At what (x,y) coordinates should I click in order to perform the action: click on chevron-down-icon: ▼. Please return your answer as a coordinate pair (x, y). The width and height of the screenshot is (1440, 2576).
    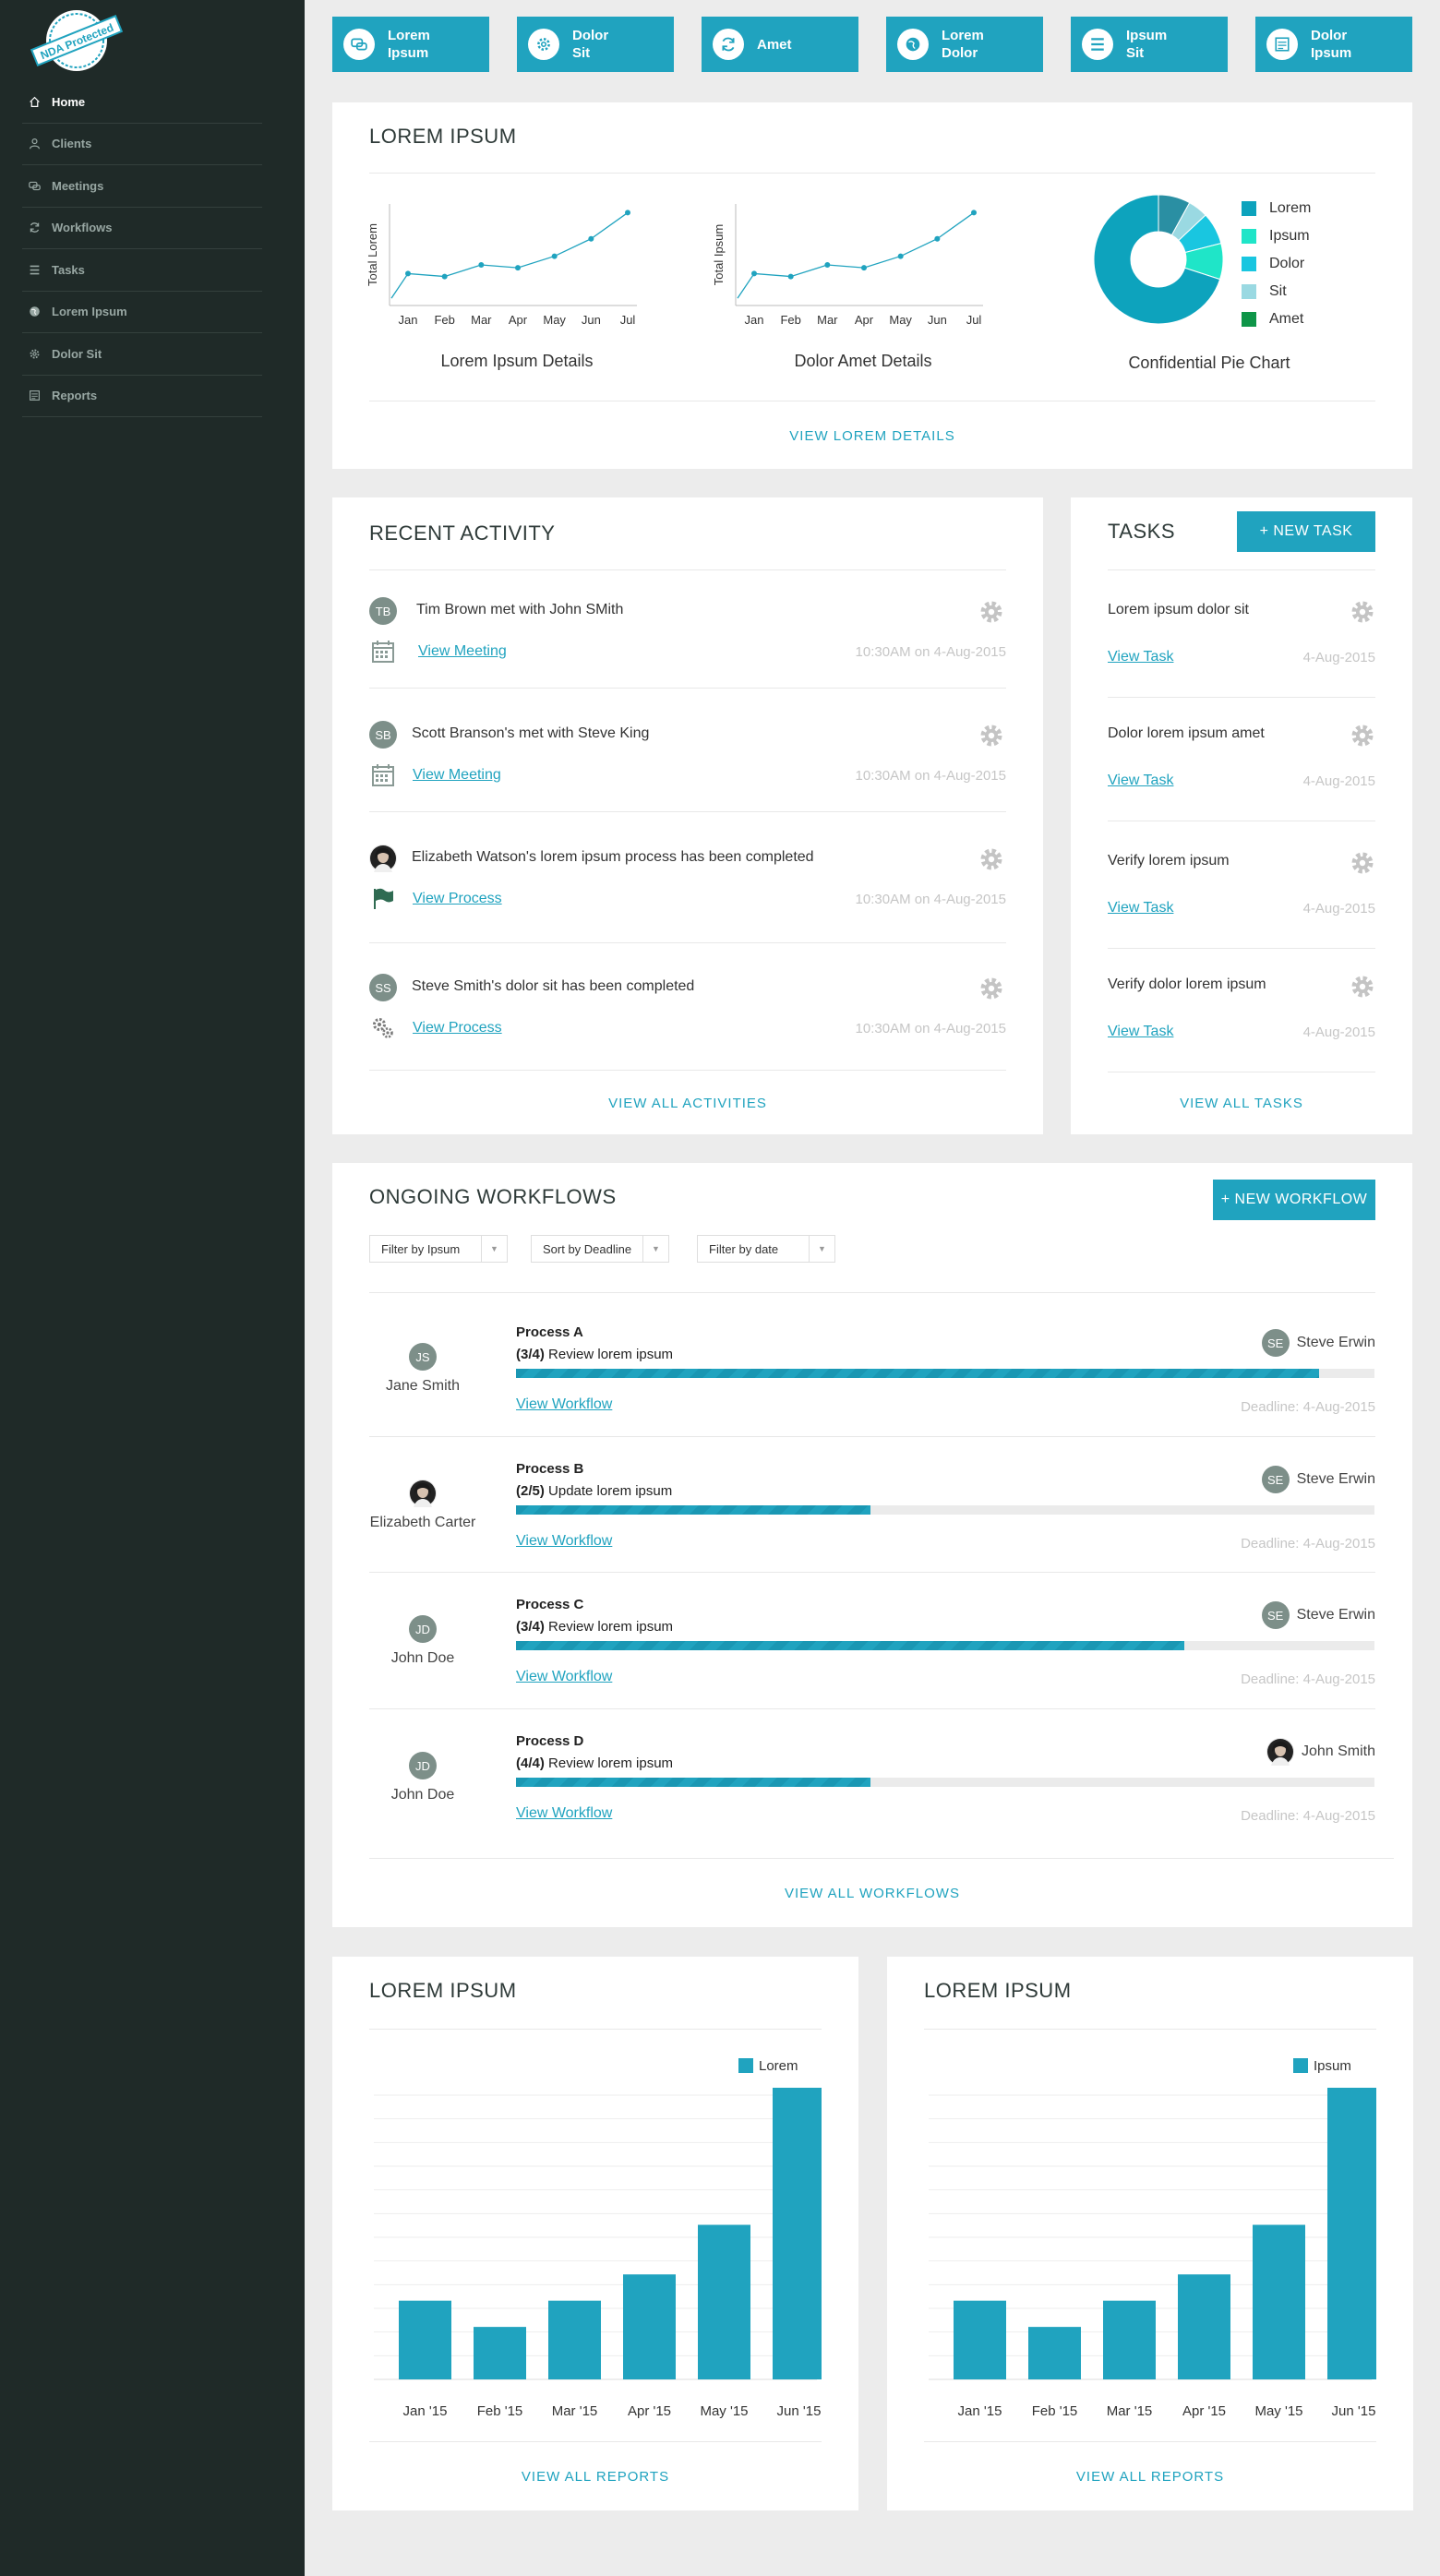
    Looking at the image, I should click on (821, 1249).